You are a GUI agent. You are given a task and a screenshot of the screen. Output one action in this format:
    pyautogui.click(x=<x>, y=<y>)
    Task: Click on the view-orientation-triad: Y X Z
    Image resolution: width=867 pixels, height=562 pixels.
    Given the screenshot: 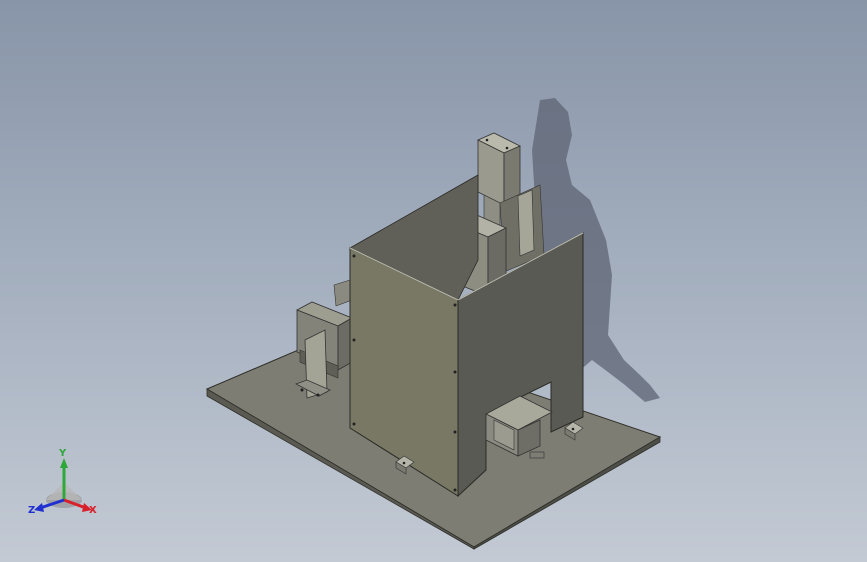 What is the action you would take?
    pyautogui.click(x=64, y=486)
    